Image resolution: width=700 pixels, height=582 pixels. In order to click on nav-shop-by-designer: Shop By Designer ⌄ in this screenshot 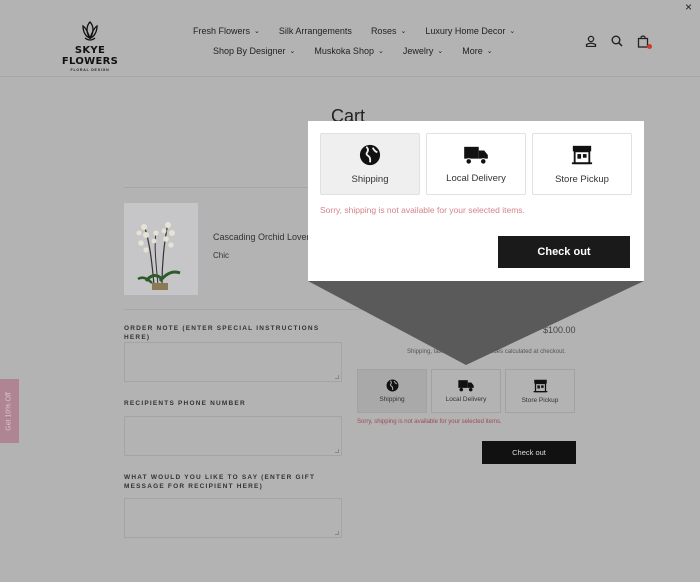, I will do `click(254, 51)`.